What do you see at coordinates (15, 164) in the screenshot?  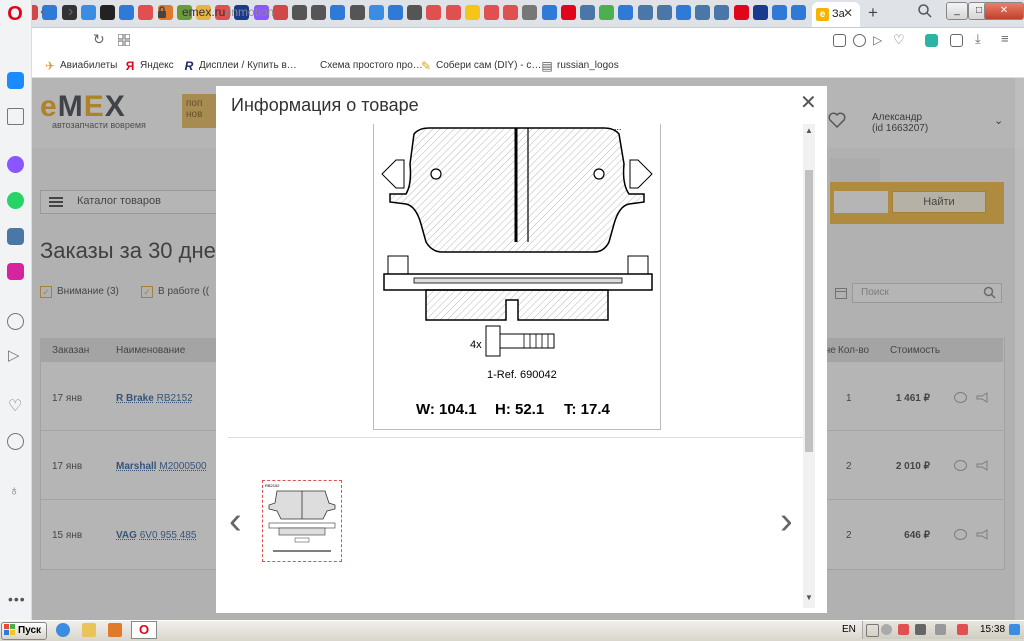 I see `messenger-icon` at bounding box center [15, 164].